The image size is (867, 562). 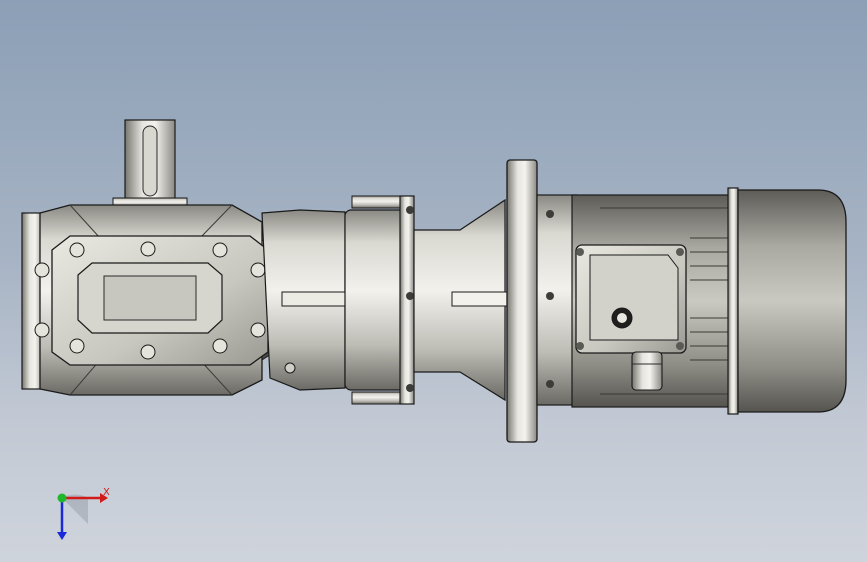 What do you see at coordinates (379, 300) in the screenshot?
I see `coupling-flange` at bounding box center [379, 300].